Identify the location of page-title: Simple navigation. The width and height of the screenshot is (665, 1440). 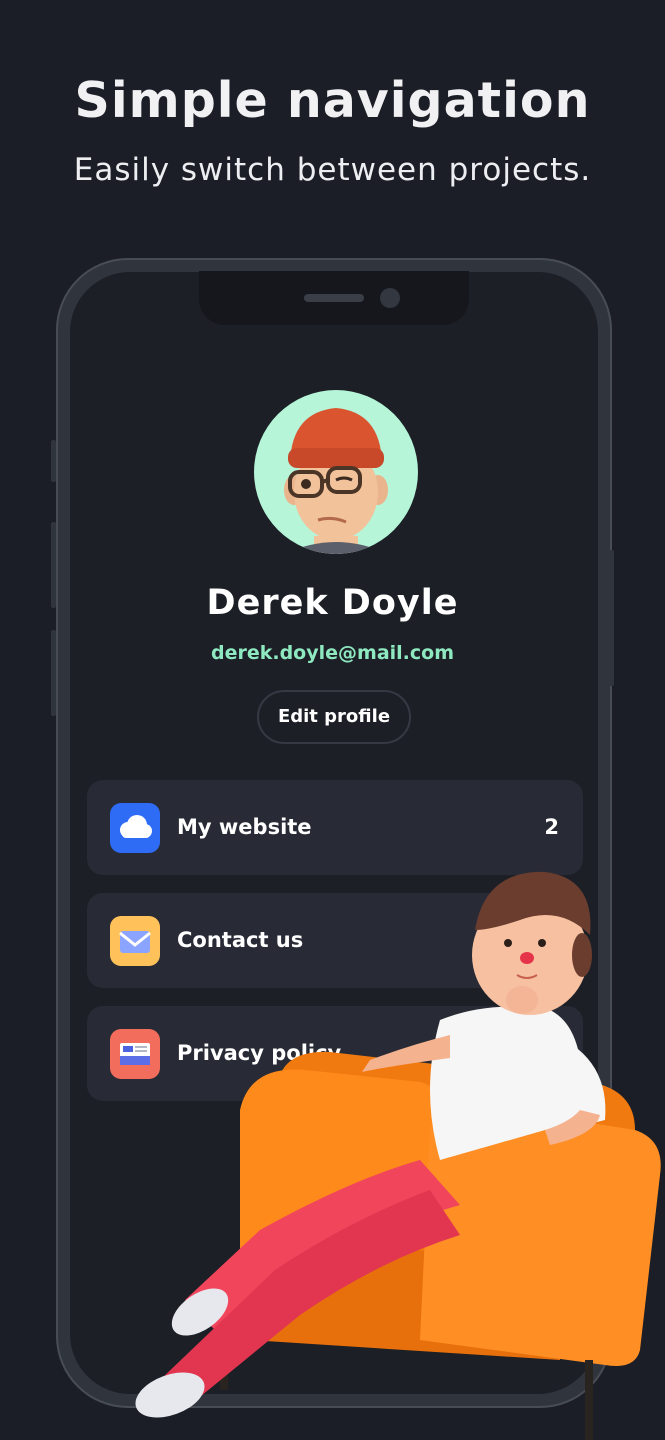
(332, 100).